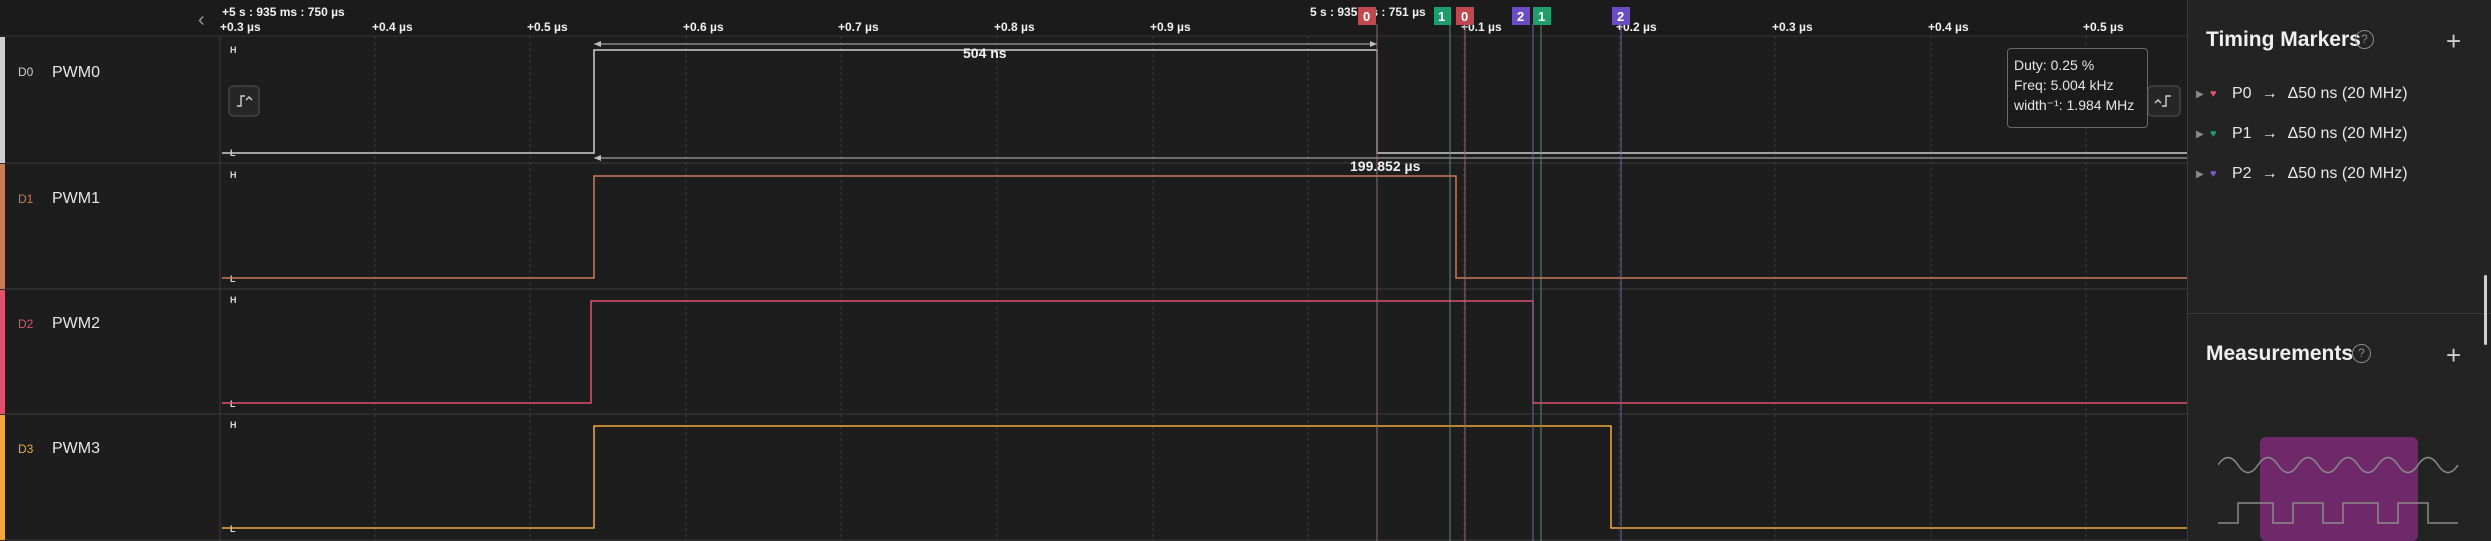  Describe the element at coordinates (2074, 105) in the screenshot. I see `width-text: width⁻¹: 1.984 MHz` at that location.